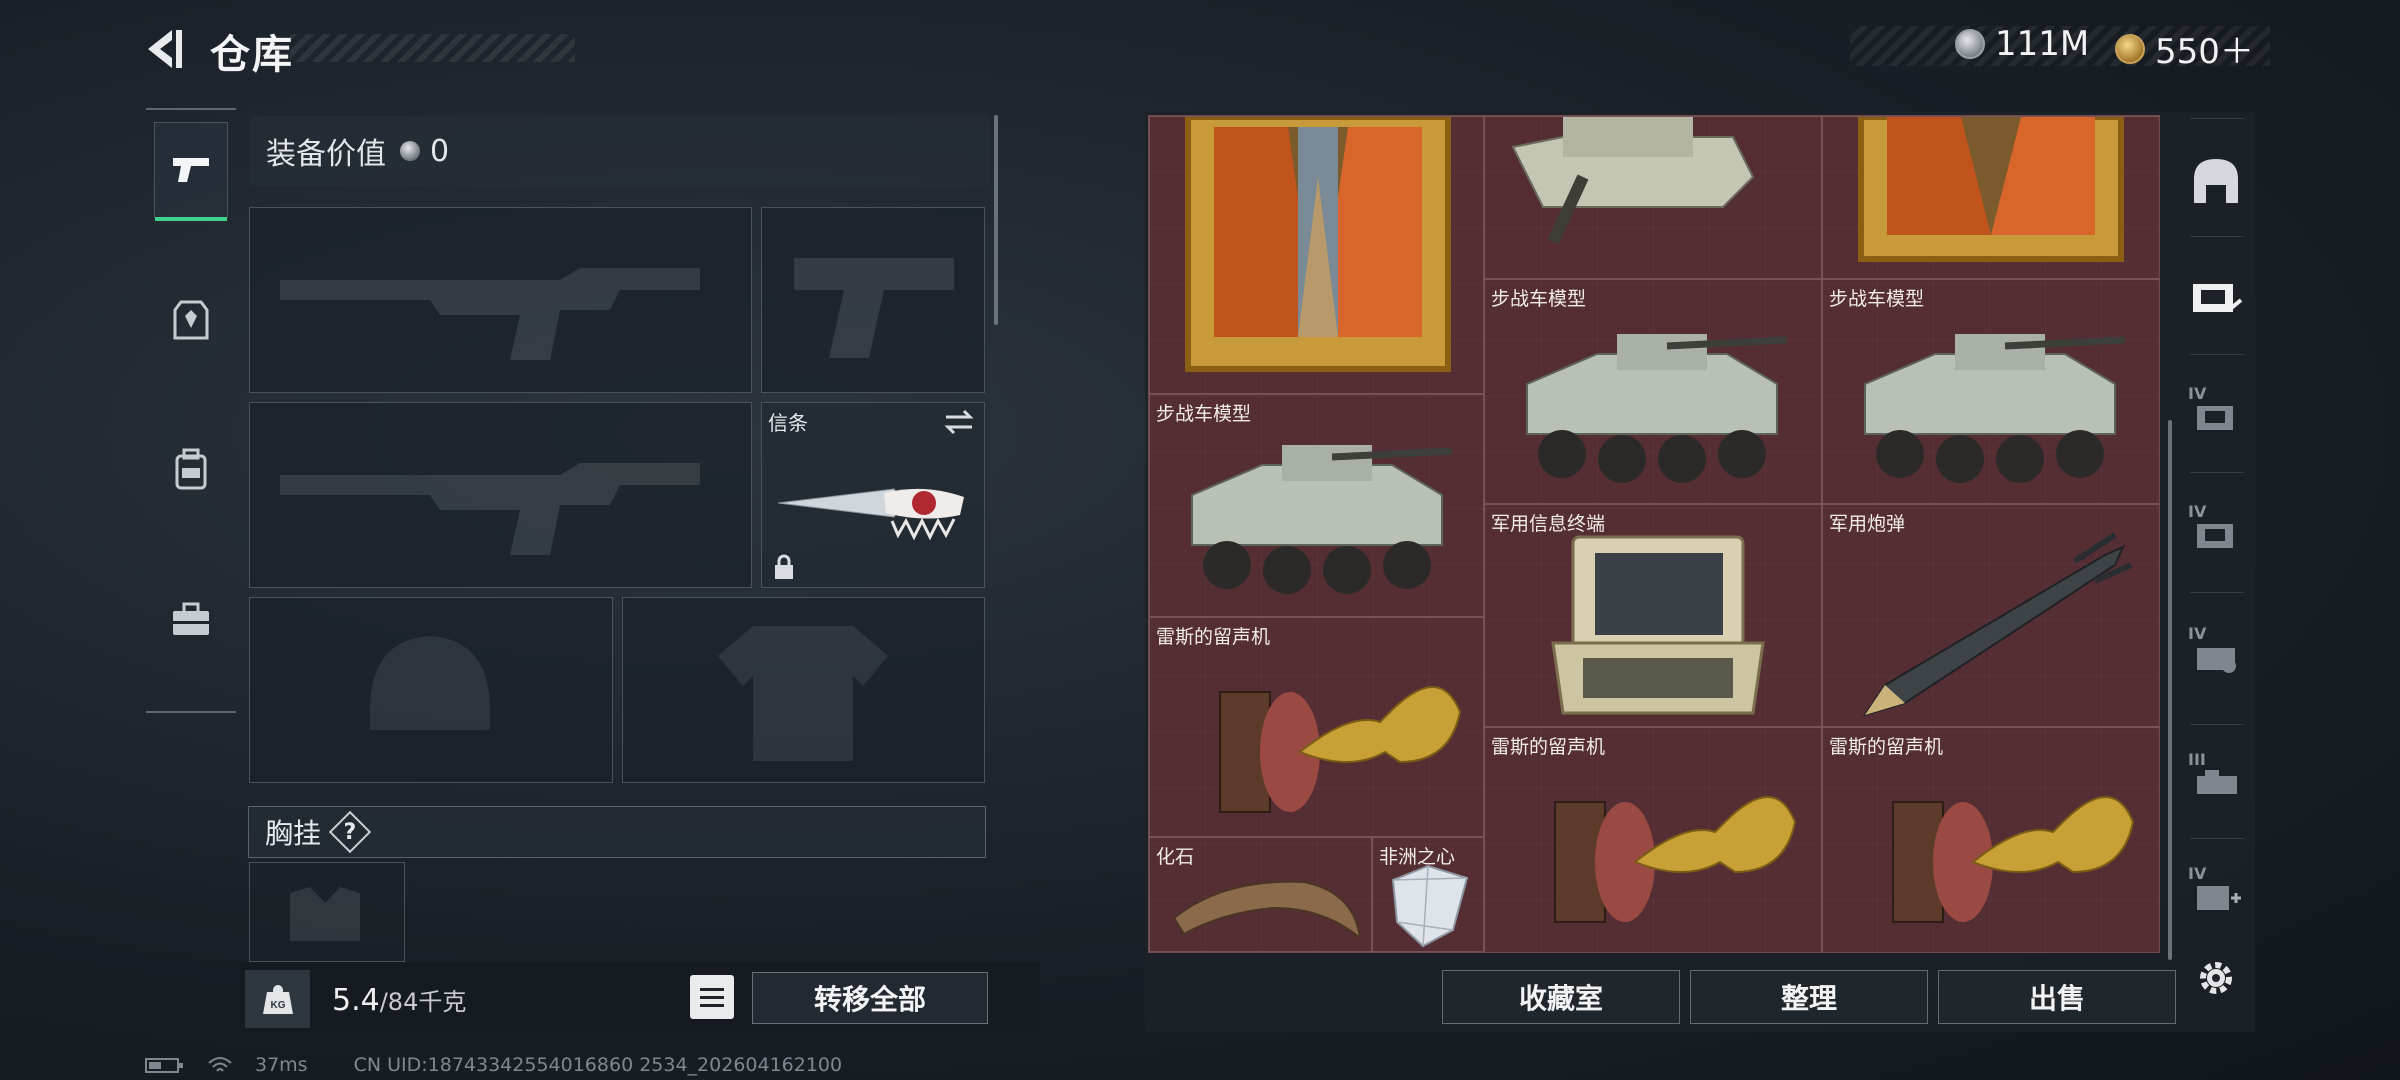  What do you see at coordinates (1653, 615) in the screenshot?
I see `stash-item-military-terminal: 军用信息终端` at bounding box center [1653, 615].